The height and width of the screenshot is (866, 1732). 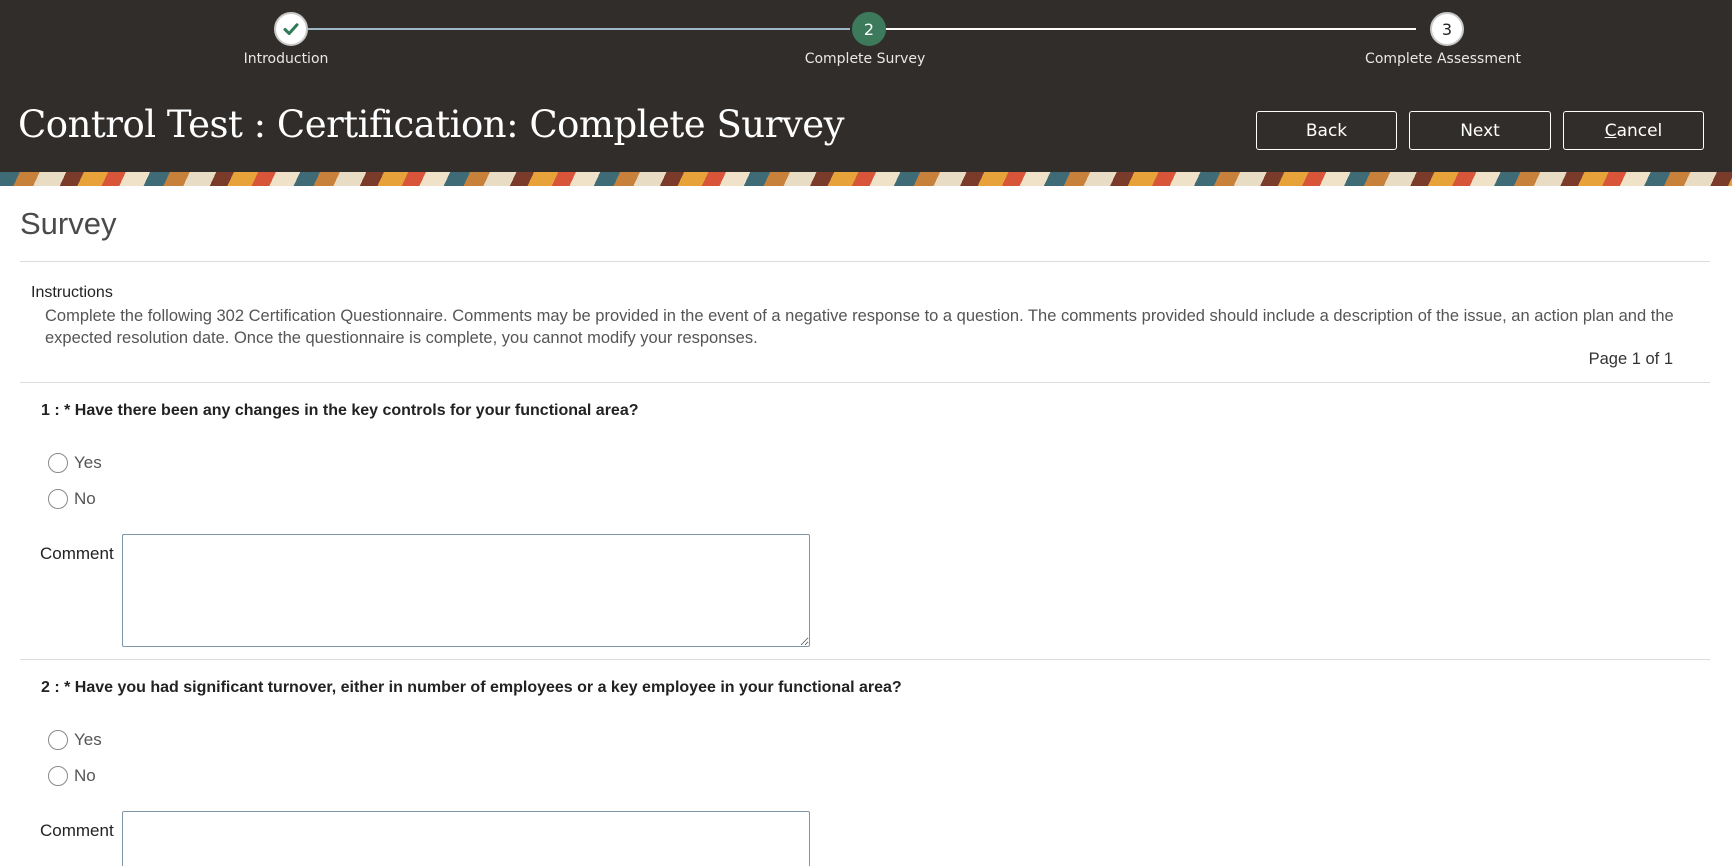 I want to click on page-indicator: Page 1 of 1, so click(x=1630, y=359).